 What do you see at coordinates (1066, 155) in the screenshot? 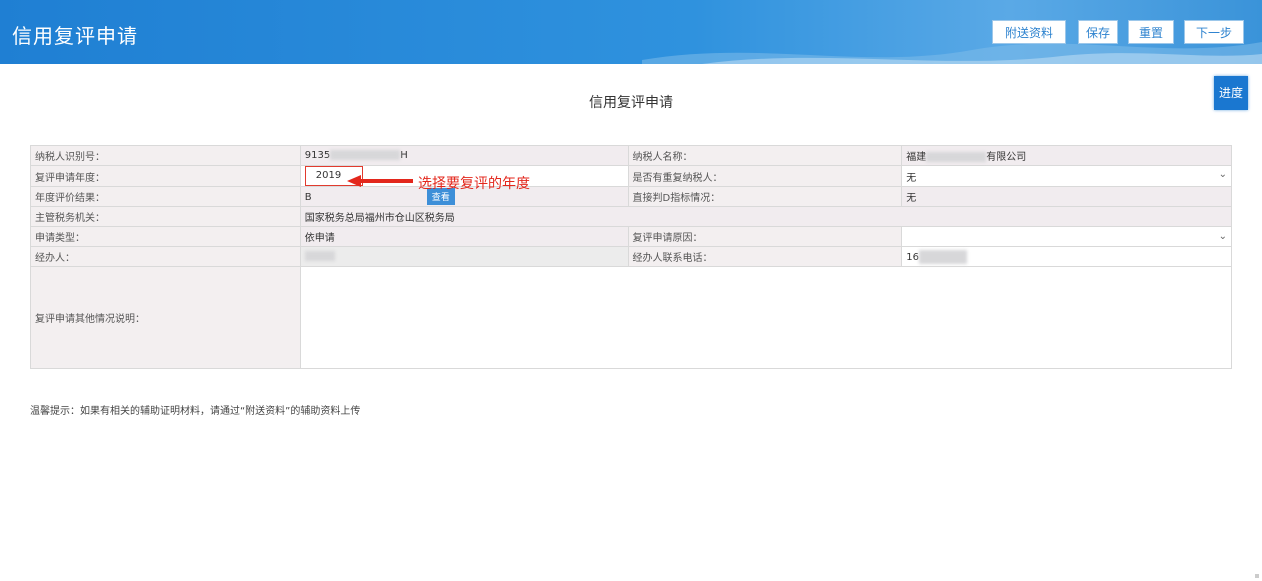
I see `taxpayer-name-value: 福建 有限公司` at bounding box center [1066, 155].